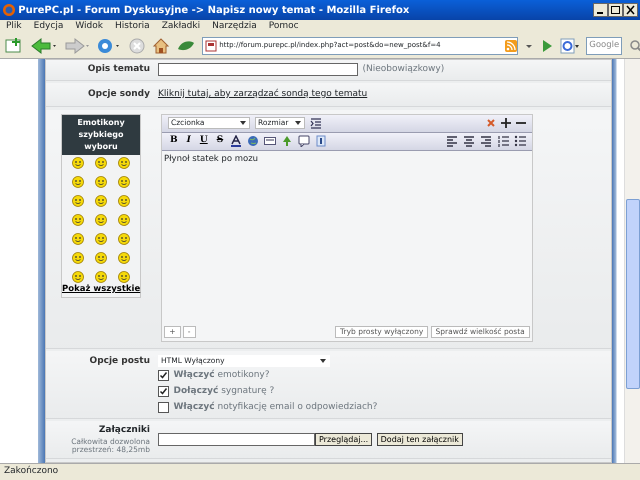  I want to click on quote-icon, so click(304, 141).